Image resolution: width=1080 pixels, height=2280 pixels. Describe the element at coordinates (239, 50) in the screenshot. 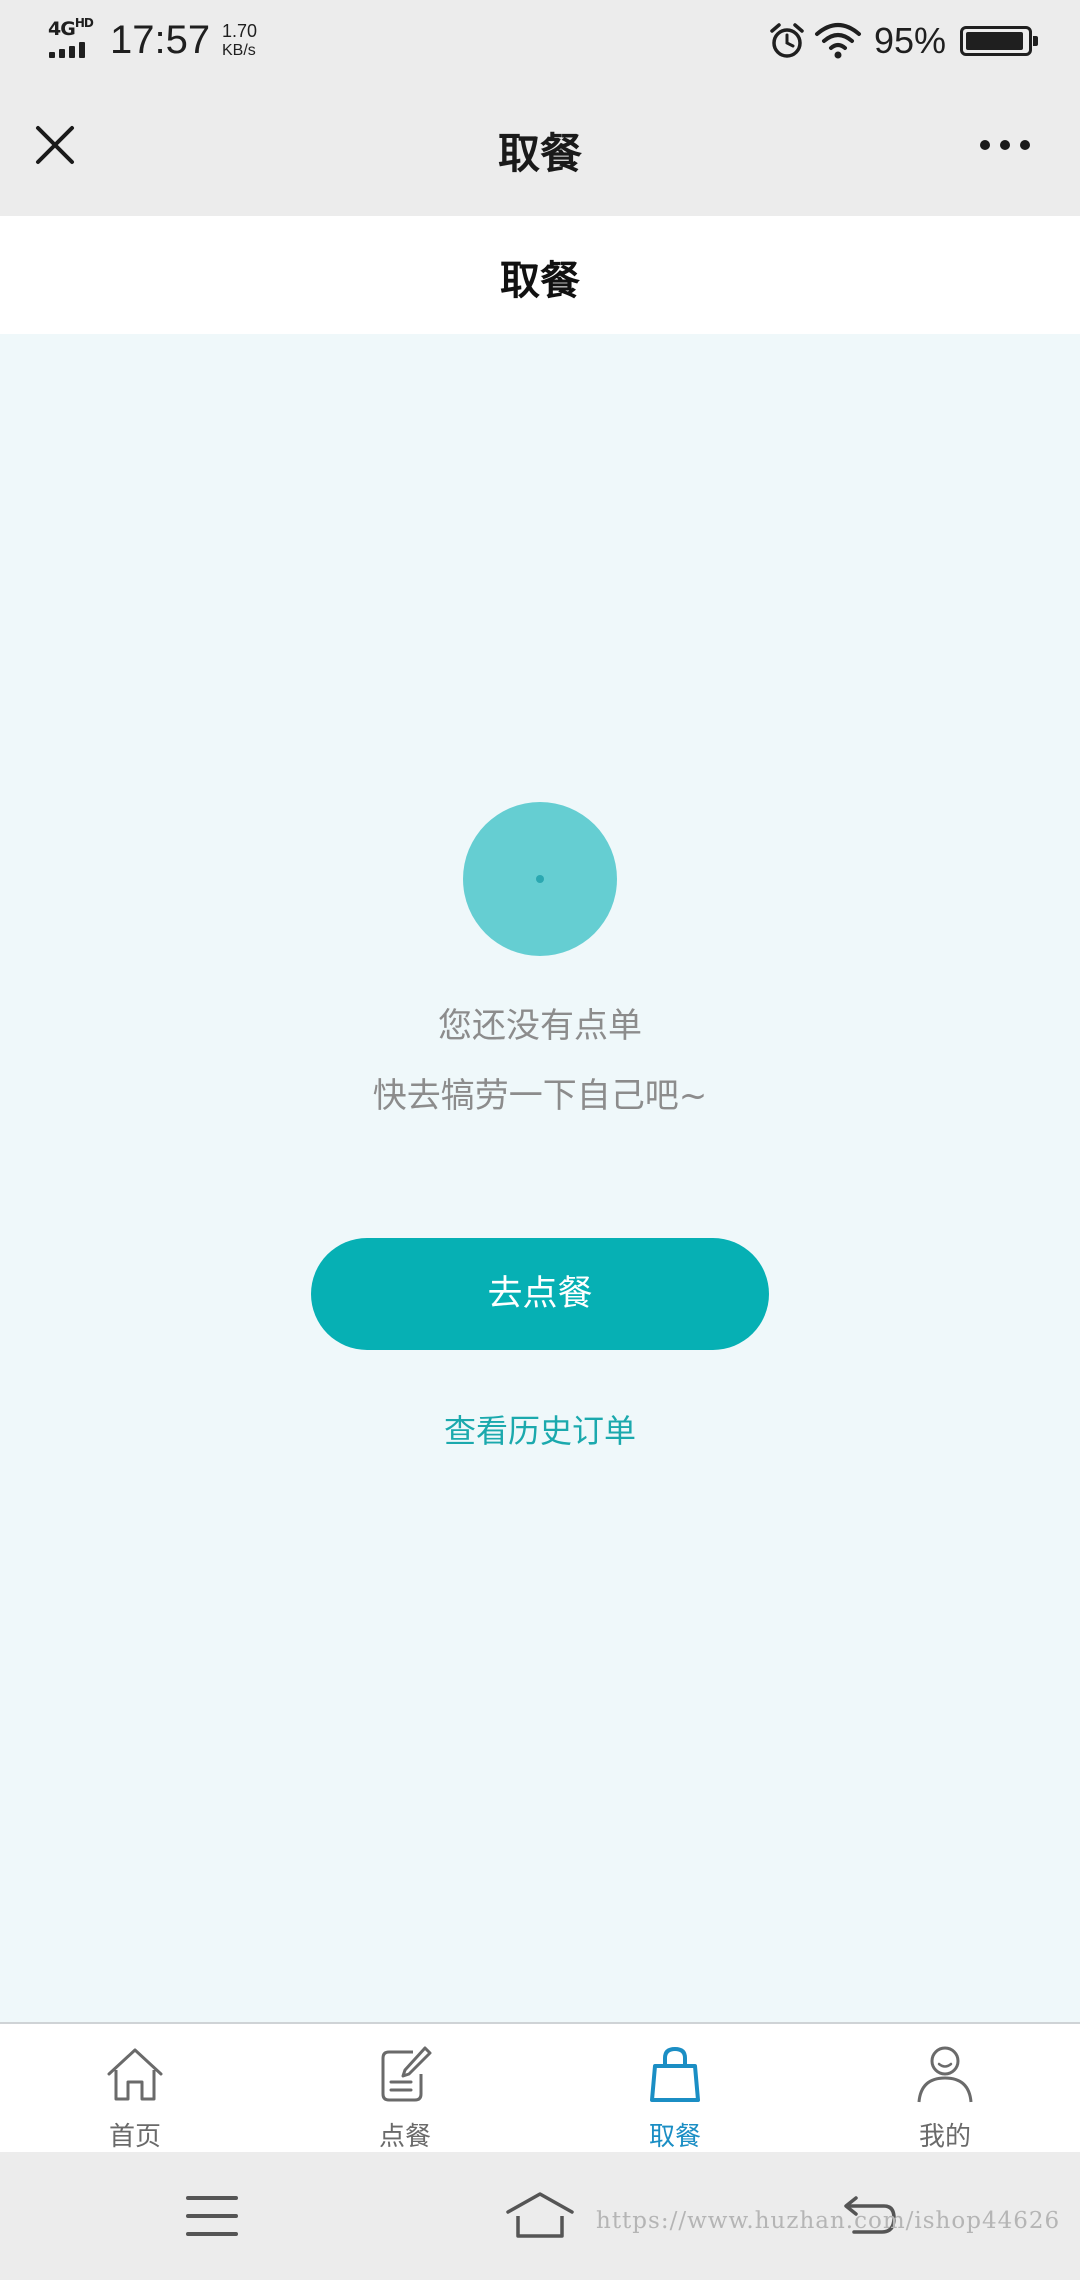

I see `network-speed-unit: KB/s` at that location.